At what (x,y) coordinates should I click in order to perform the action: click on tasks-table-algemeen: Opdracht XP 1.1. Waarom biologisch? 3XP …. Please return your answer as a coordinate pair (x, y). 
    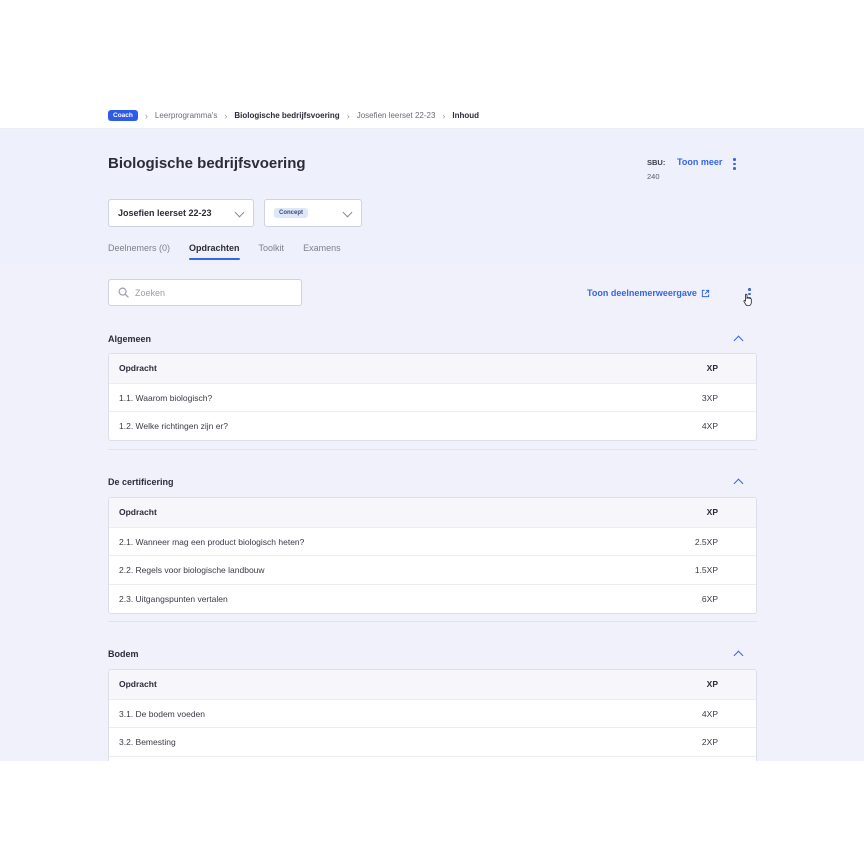
    Looking at the image, I should click on (432, 397).